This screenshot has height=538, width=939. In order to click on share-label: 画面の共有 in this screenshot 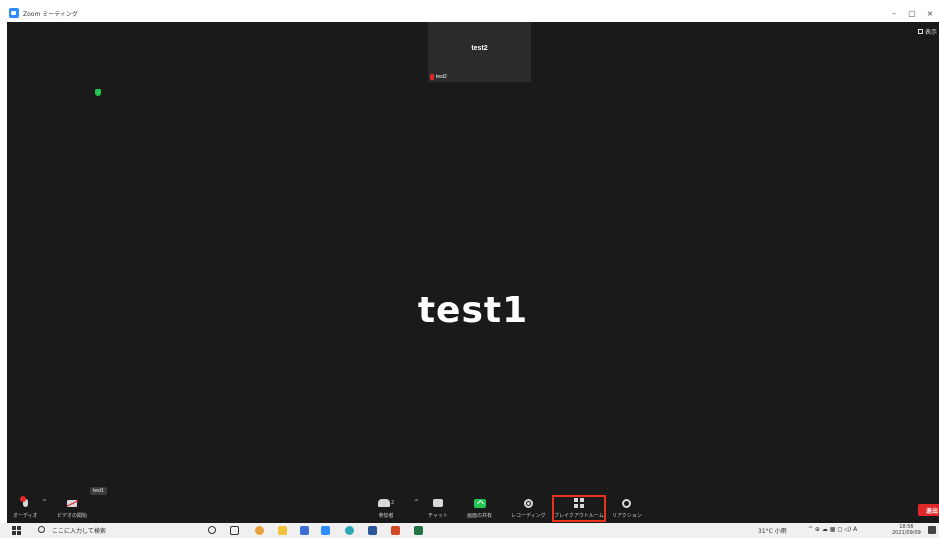, I will do `click(480, 516)`.